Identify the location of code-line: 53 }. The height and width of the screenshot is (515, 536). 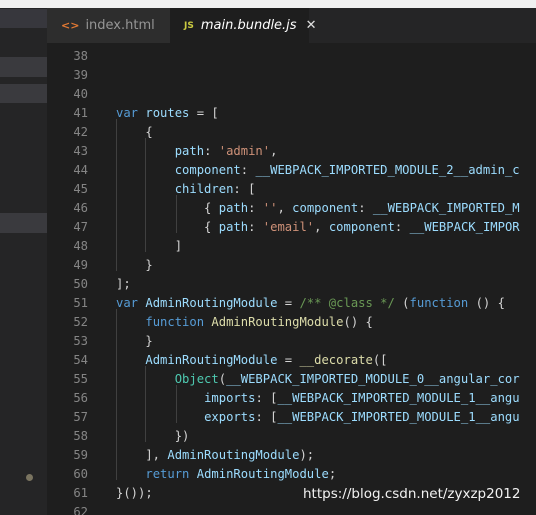
(291, 341).